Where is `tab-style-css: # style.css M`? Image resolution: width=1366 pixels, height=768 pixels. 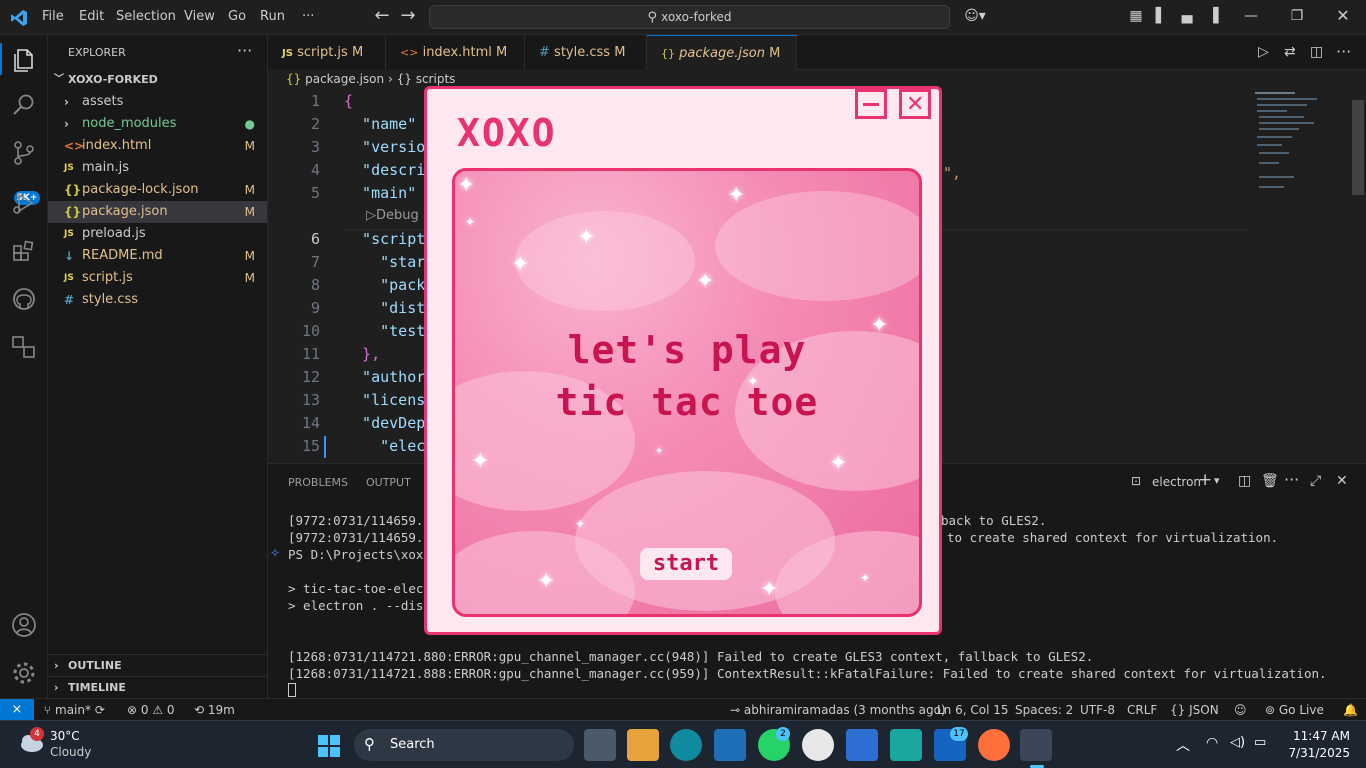 tab-style-css: # style.css M is located at coordinates (586, 52).